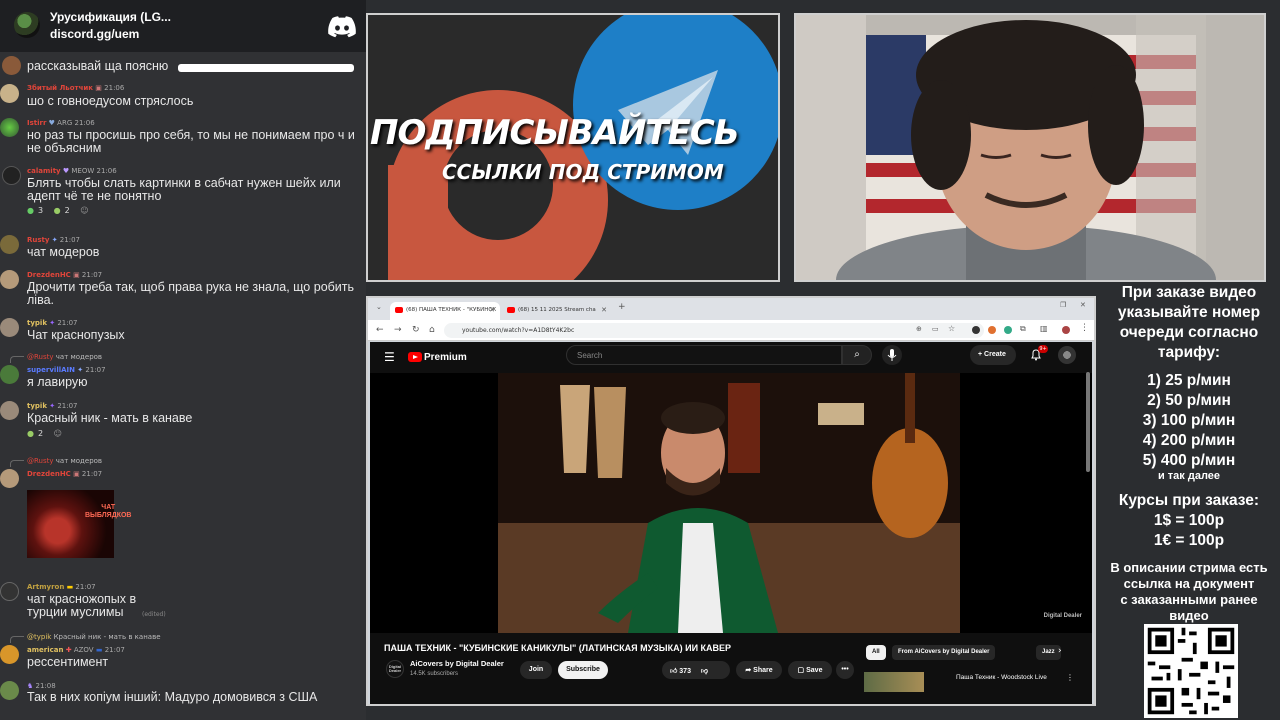 This screenshot has height=720, width=1280. Describe the element at coordinates (45, 686) in the screenshot. I see `timestamp: 21:08` at that location.